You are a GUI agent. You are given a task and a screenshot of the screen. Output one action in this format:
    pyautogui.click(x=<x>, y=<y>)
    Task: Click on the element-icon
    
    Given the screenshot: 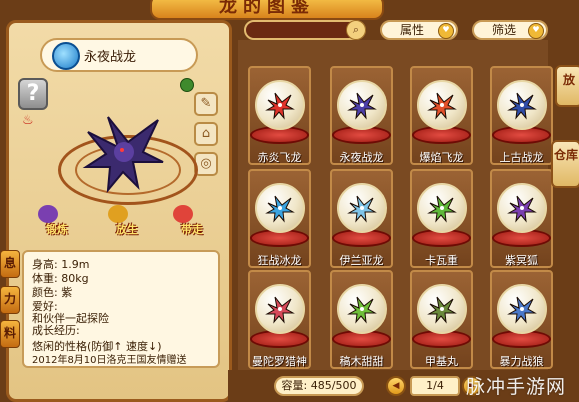 What is the action you would take?
    pyautogui.click(x=66, y=56)
    